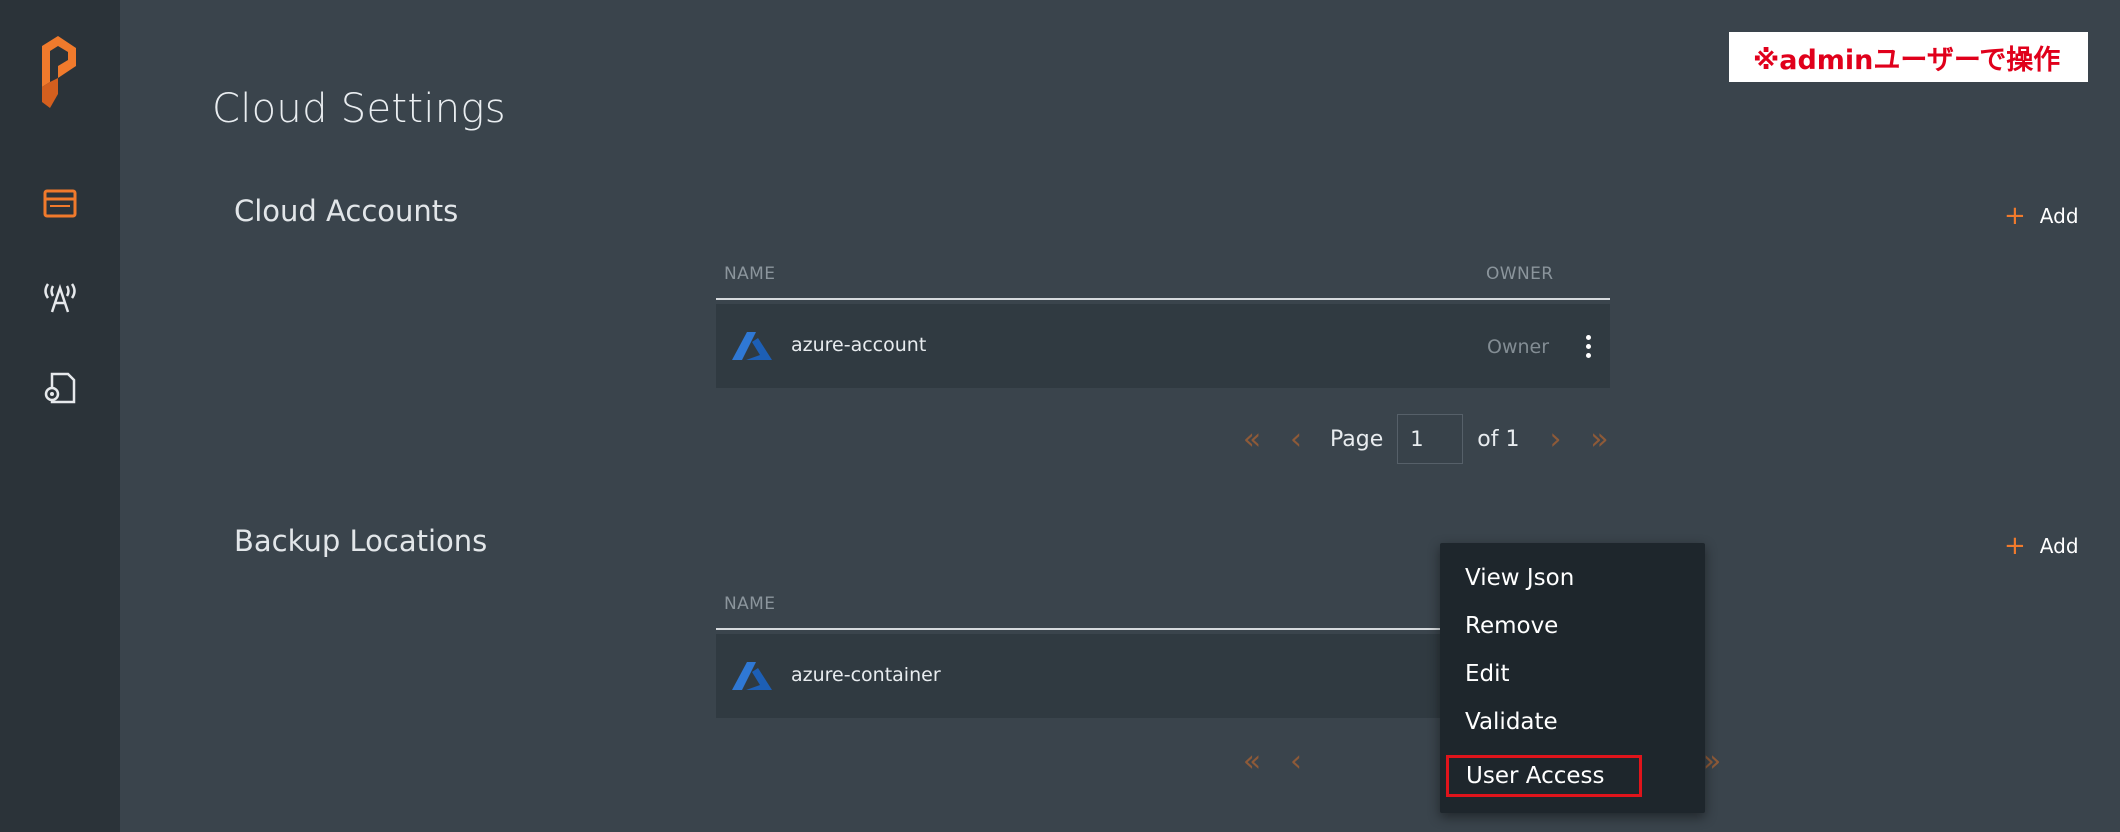 The height and width of the screenshot is (832, 2120). I want to click on menu-item-validate: Validate, so click(1511, 722).